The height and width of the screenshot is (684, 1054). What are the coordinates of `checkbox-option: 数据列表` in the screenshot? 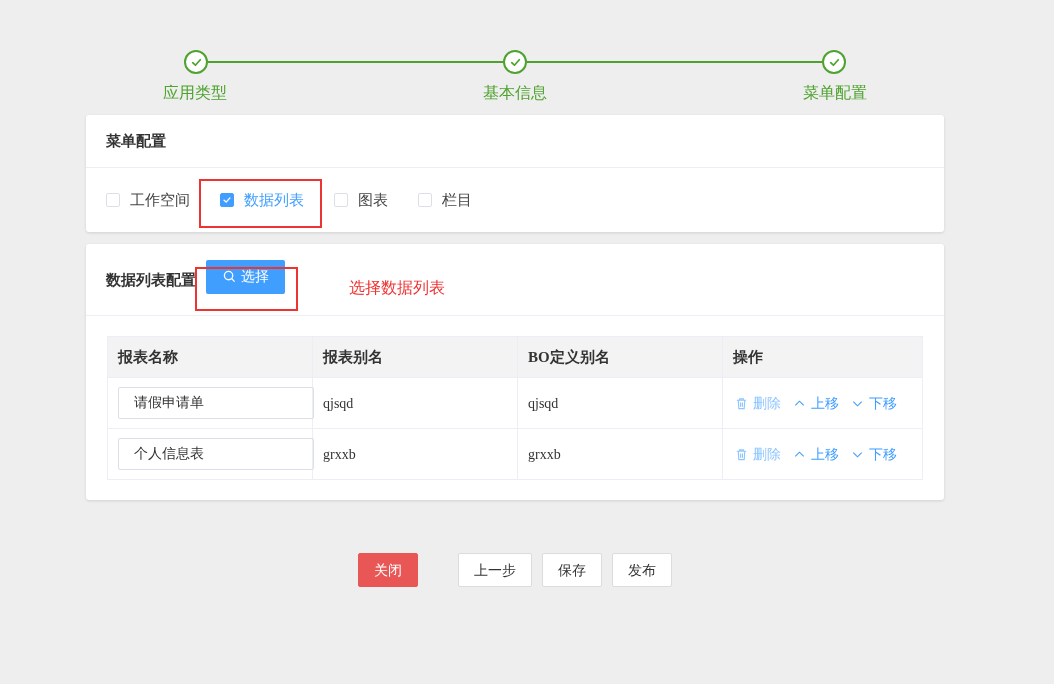 It's located at (262, 200).